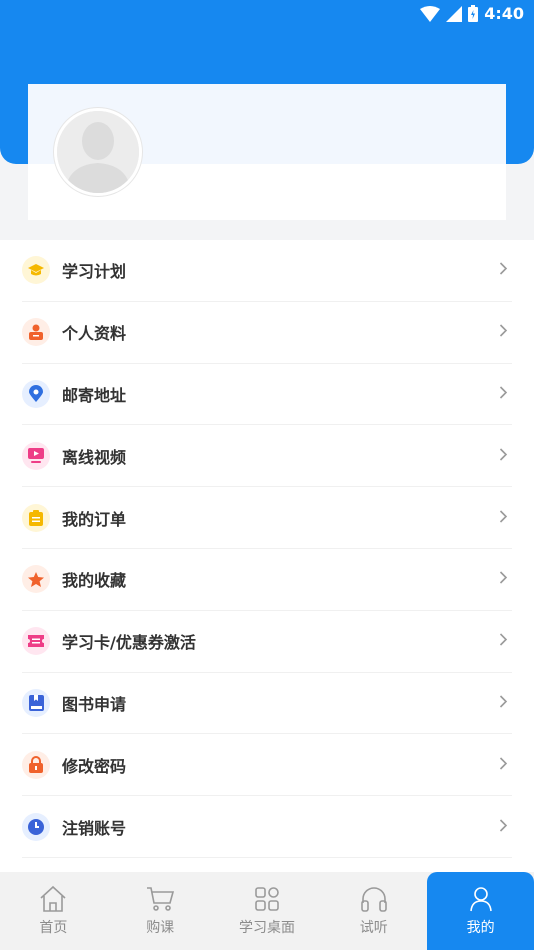 Image resolution: width=534 pixels, height=950 pixels. I want to click on menu-item: 学习卡/优惠券激活, so click(267, 642).